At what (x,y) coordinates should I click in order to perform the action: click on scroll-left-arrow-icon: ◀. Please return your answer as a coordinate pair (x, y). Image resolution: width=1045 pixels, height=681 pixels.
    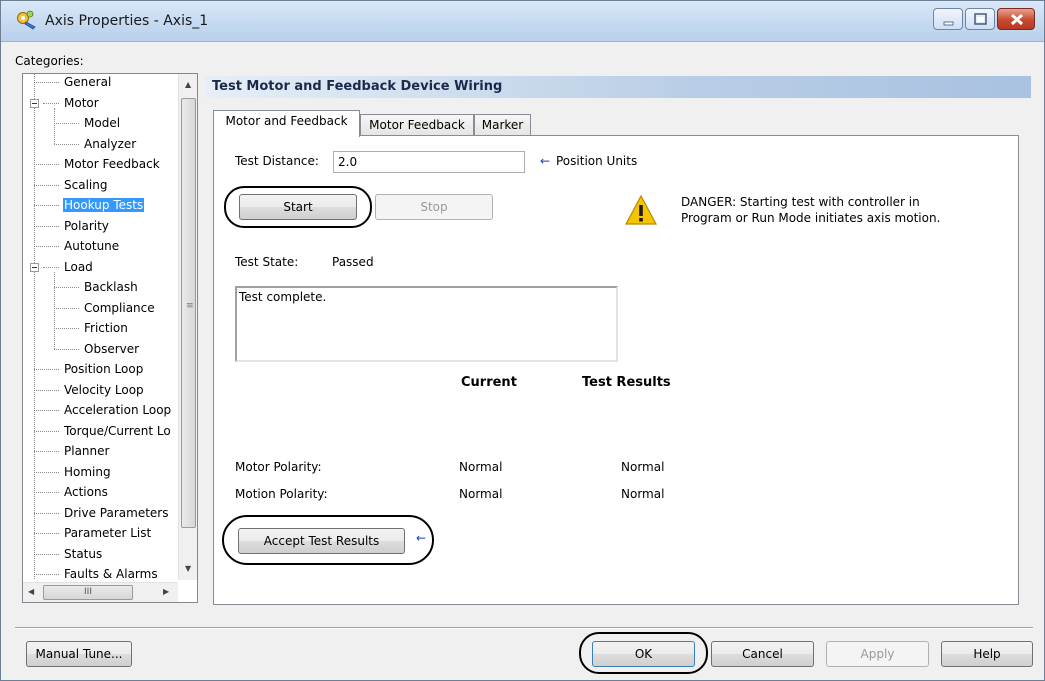
    Looking at the image, I should click on (31, 591).